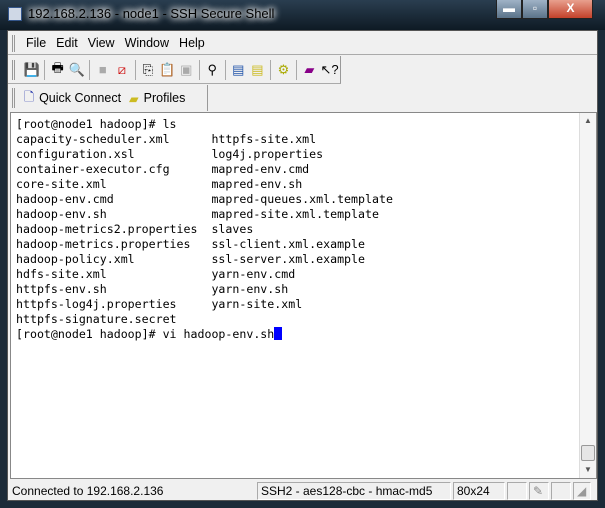 This screenshot has width=605, height=508. What do you see at coordinates (151, 13) in the screenshot?
I see `window-title: 192.168.2.136 - node1 - SSH Secure Shell` at bounding box center [151, 13].